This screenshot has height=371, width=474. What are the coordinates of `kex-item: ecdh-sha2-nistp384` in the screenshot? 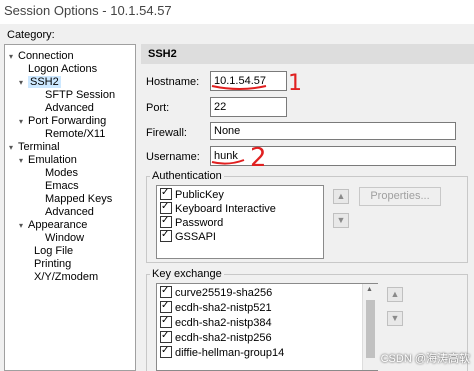 It's located at (216, 322).